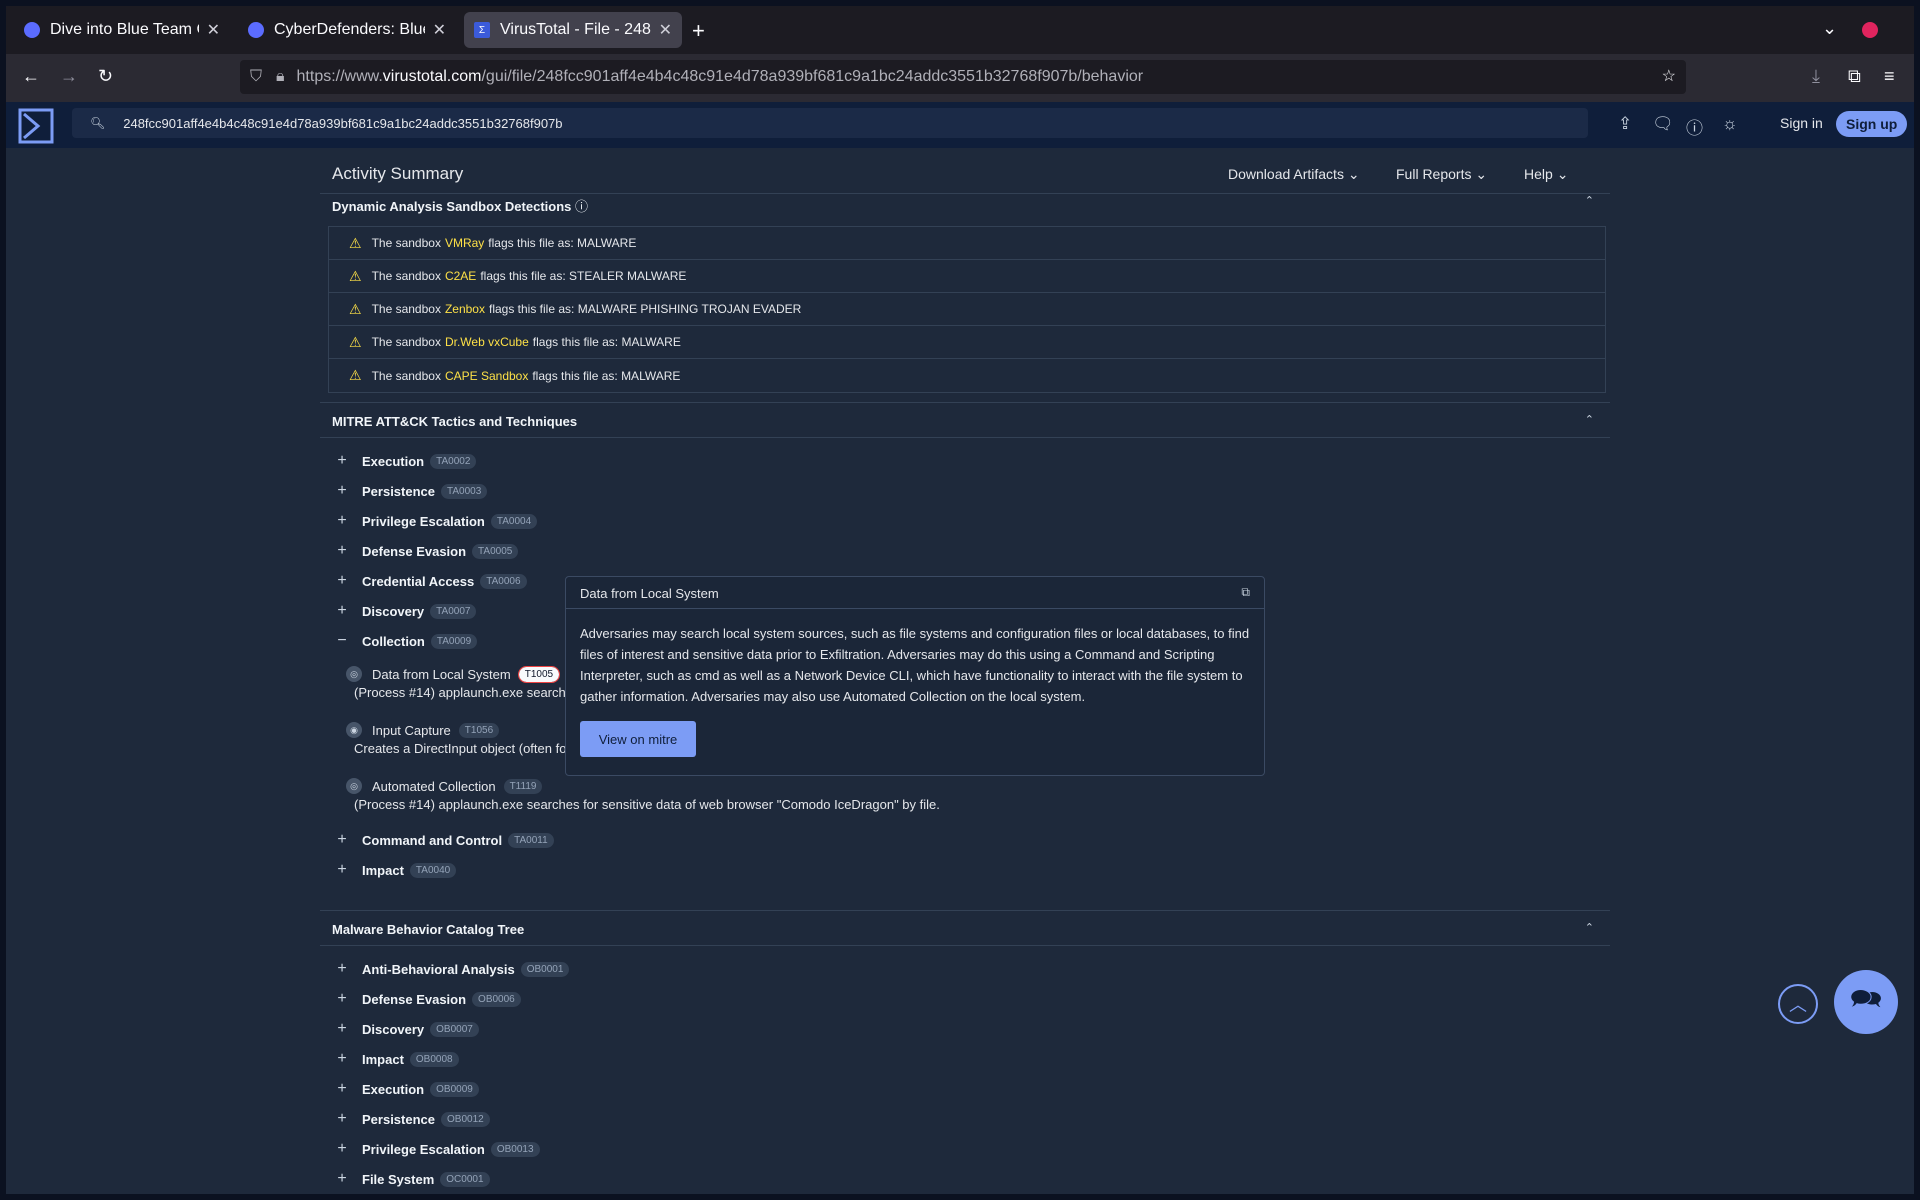  I want to click on tactic-row: + Defense Evasion TA0005, so click(427, 551).